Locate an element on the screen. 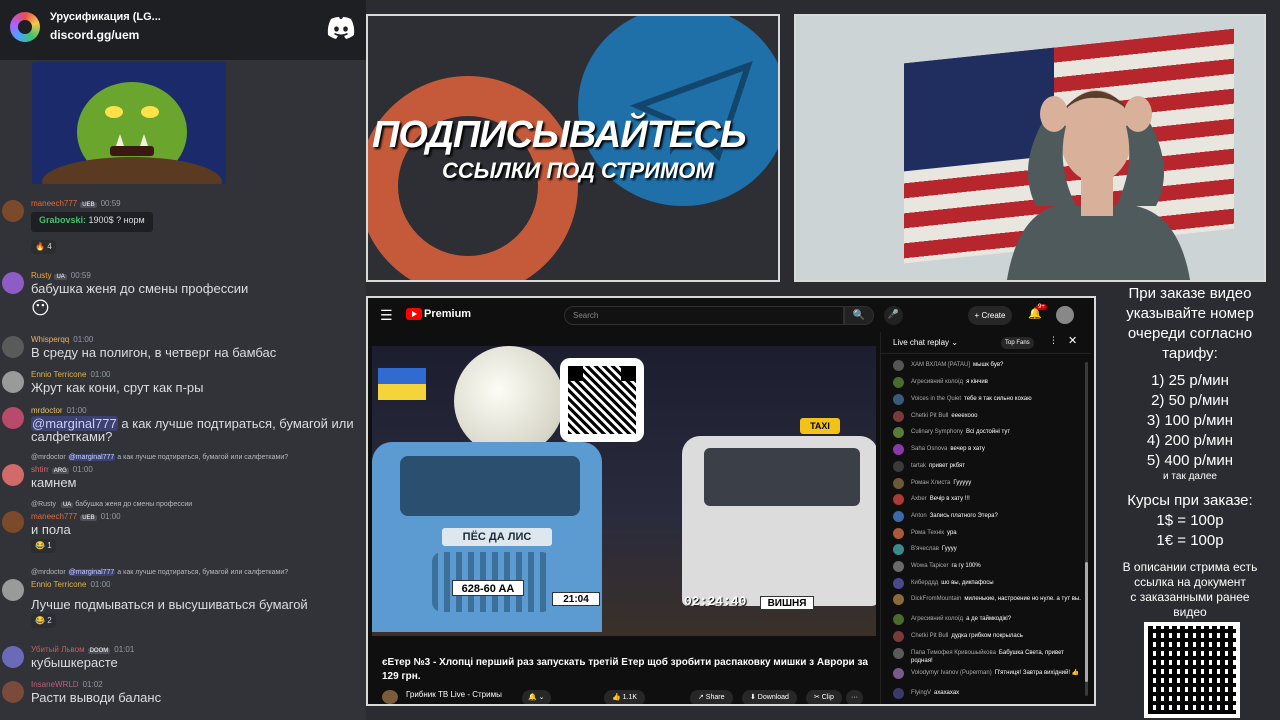 The width and height of the screenshot is (1280, 720). message-author: InsaneWRLD 01:02 is located at coordinates (67, 684).